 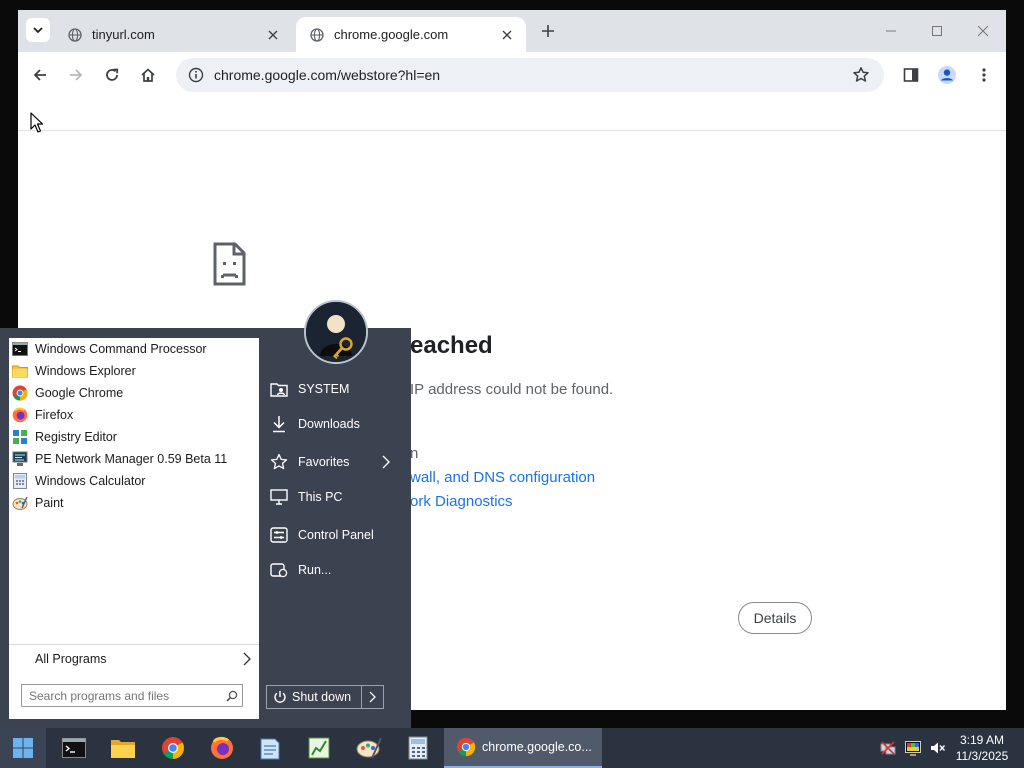 I want to click on bookmark-star-icon, so click(x=861, y=75).